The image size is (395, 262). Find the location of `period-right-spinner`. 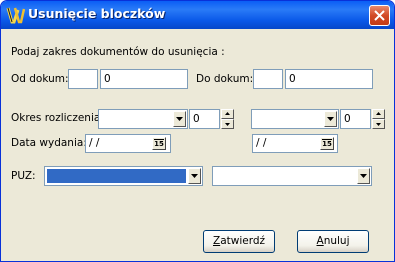

period-right-spinner is located at coordinates (378, 119).